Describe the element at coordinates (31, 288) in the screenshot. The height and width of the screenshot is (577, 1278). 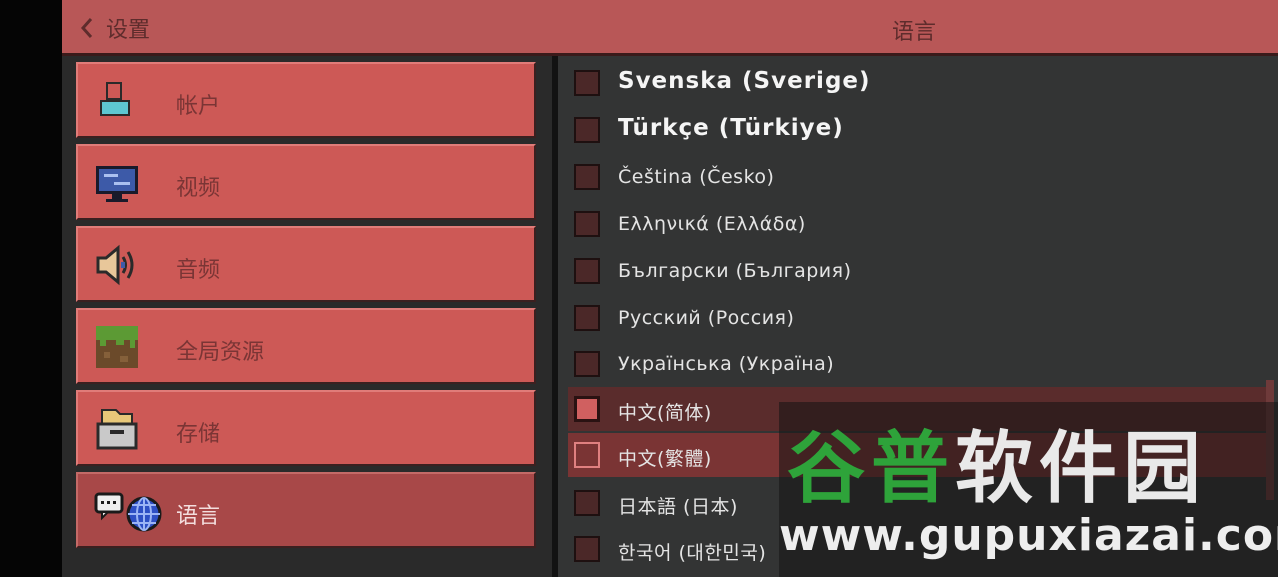
I see `left-edge-bar` at that location.